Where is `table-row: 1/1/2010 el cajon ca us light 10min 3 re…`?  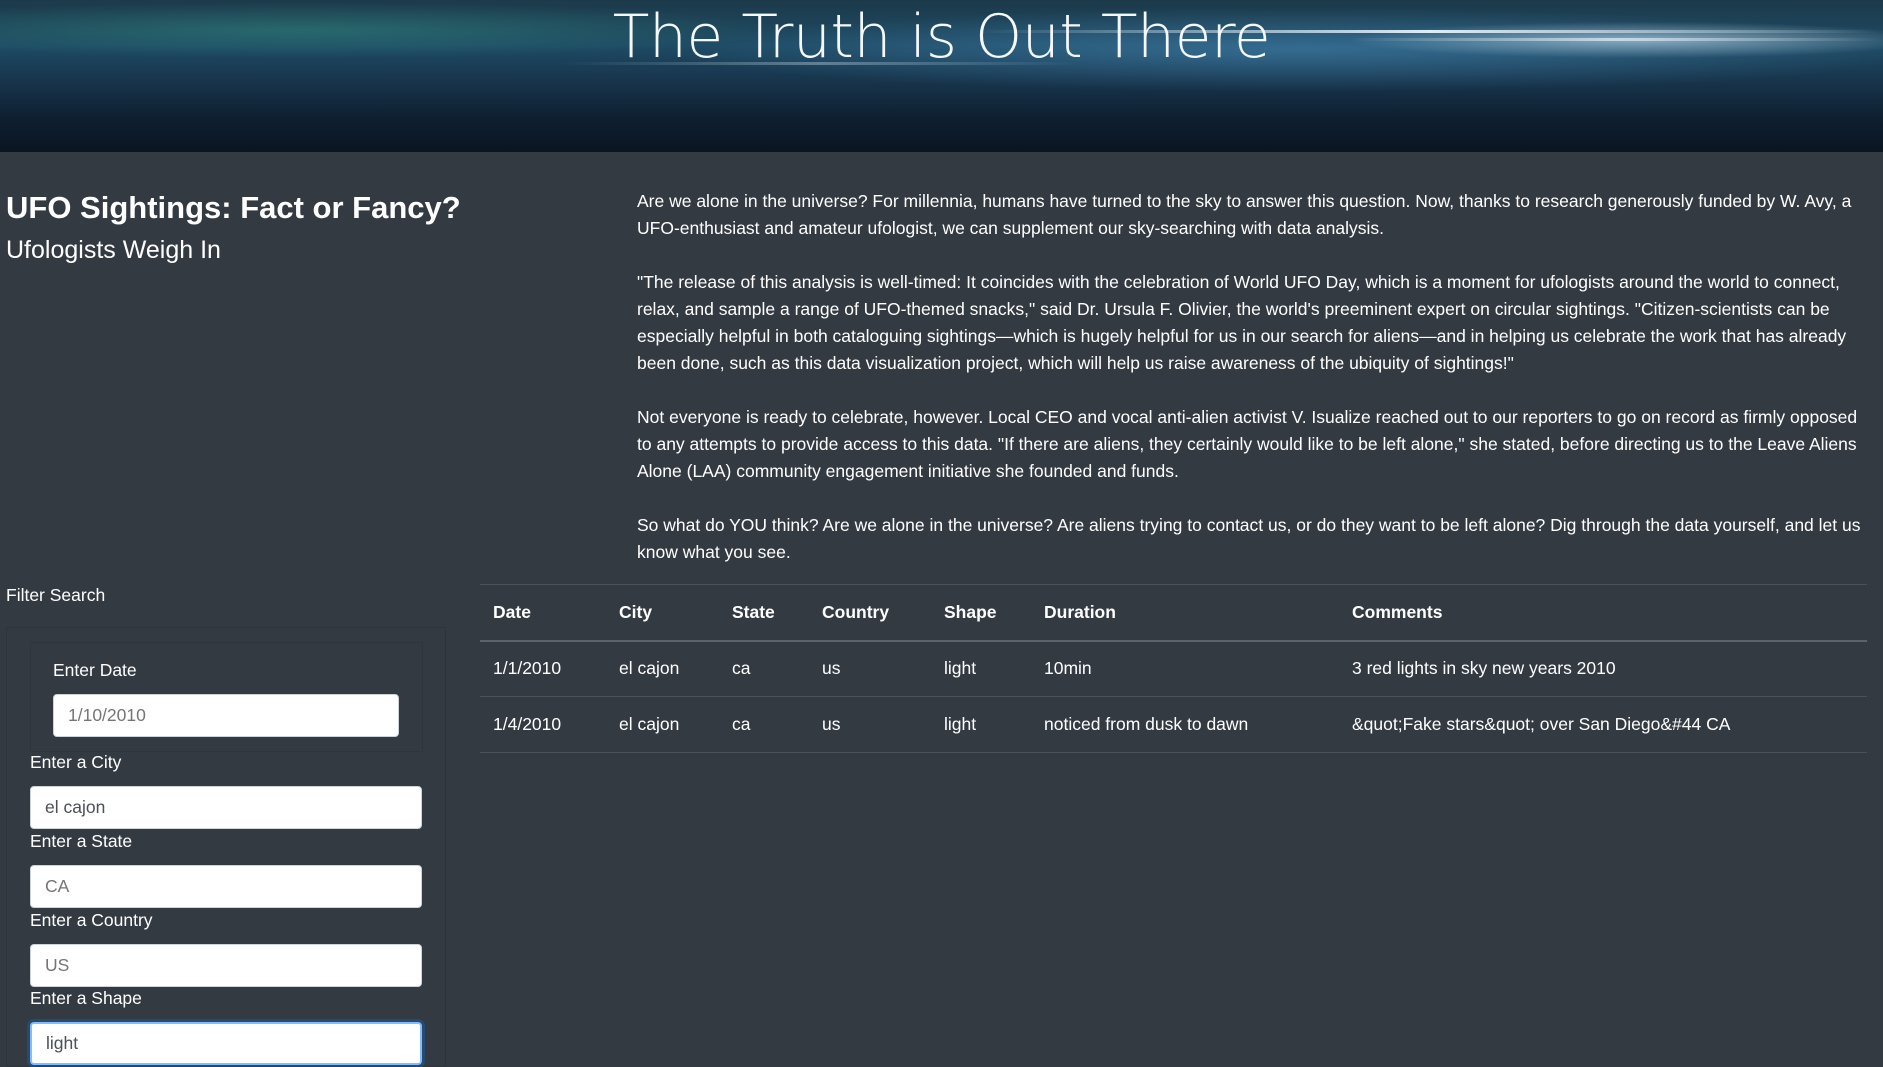 table-row: 1/1/2010 el cajon ca us light 10min 3 re… is located at coordinates (1173, 668).